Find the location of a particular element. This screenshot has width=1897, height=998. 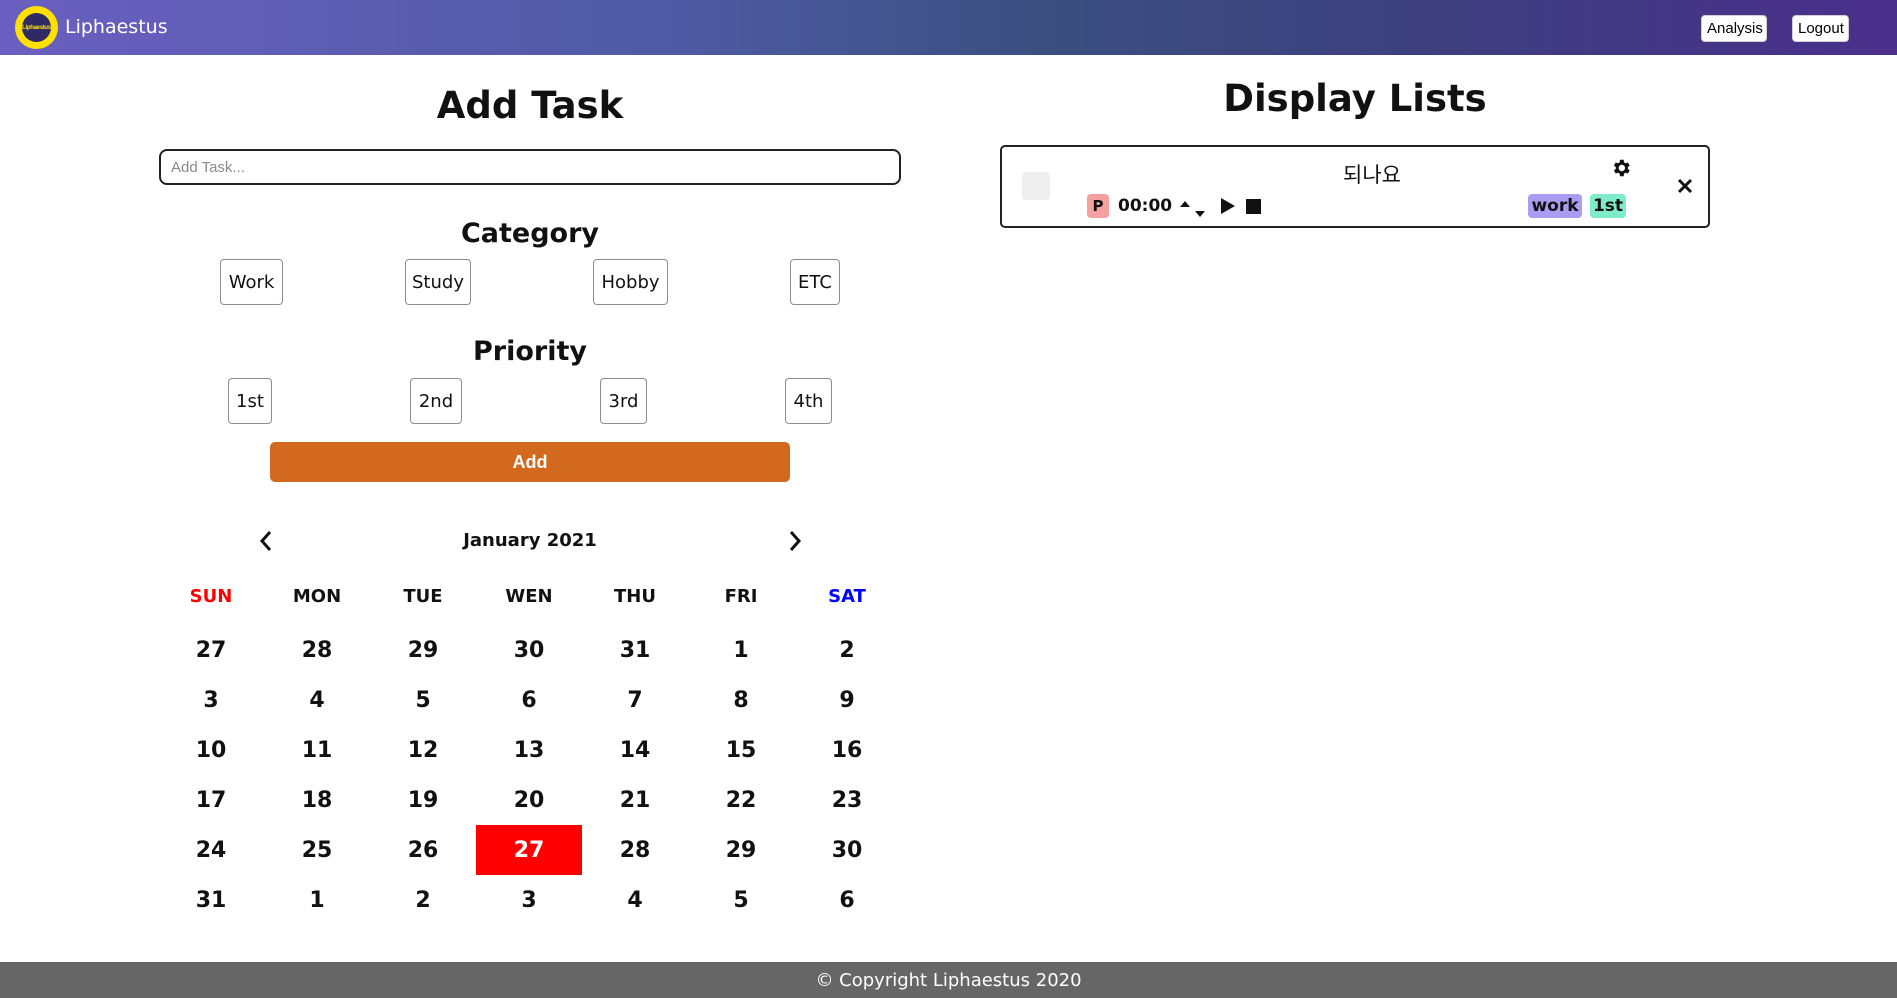

calendar-day: 19 is located at coordinates (423, 800).